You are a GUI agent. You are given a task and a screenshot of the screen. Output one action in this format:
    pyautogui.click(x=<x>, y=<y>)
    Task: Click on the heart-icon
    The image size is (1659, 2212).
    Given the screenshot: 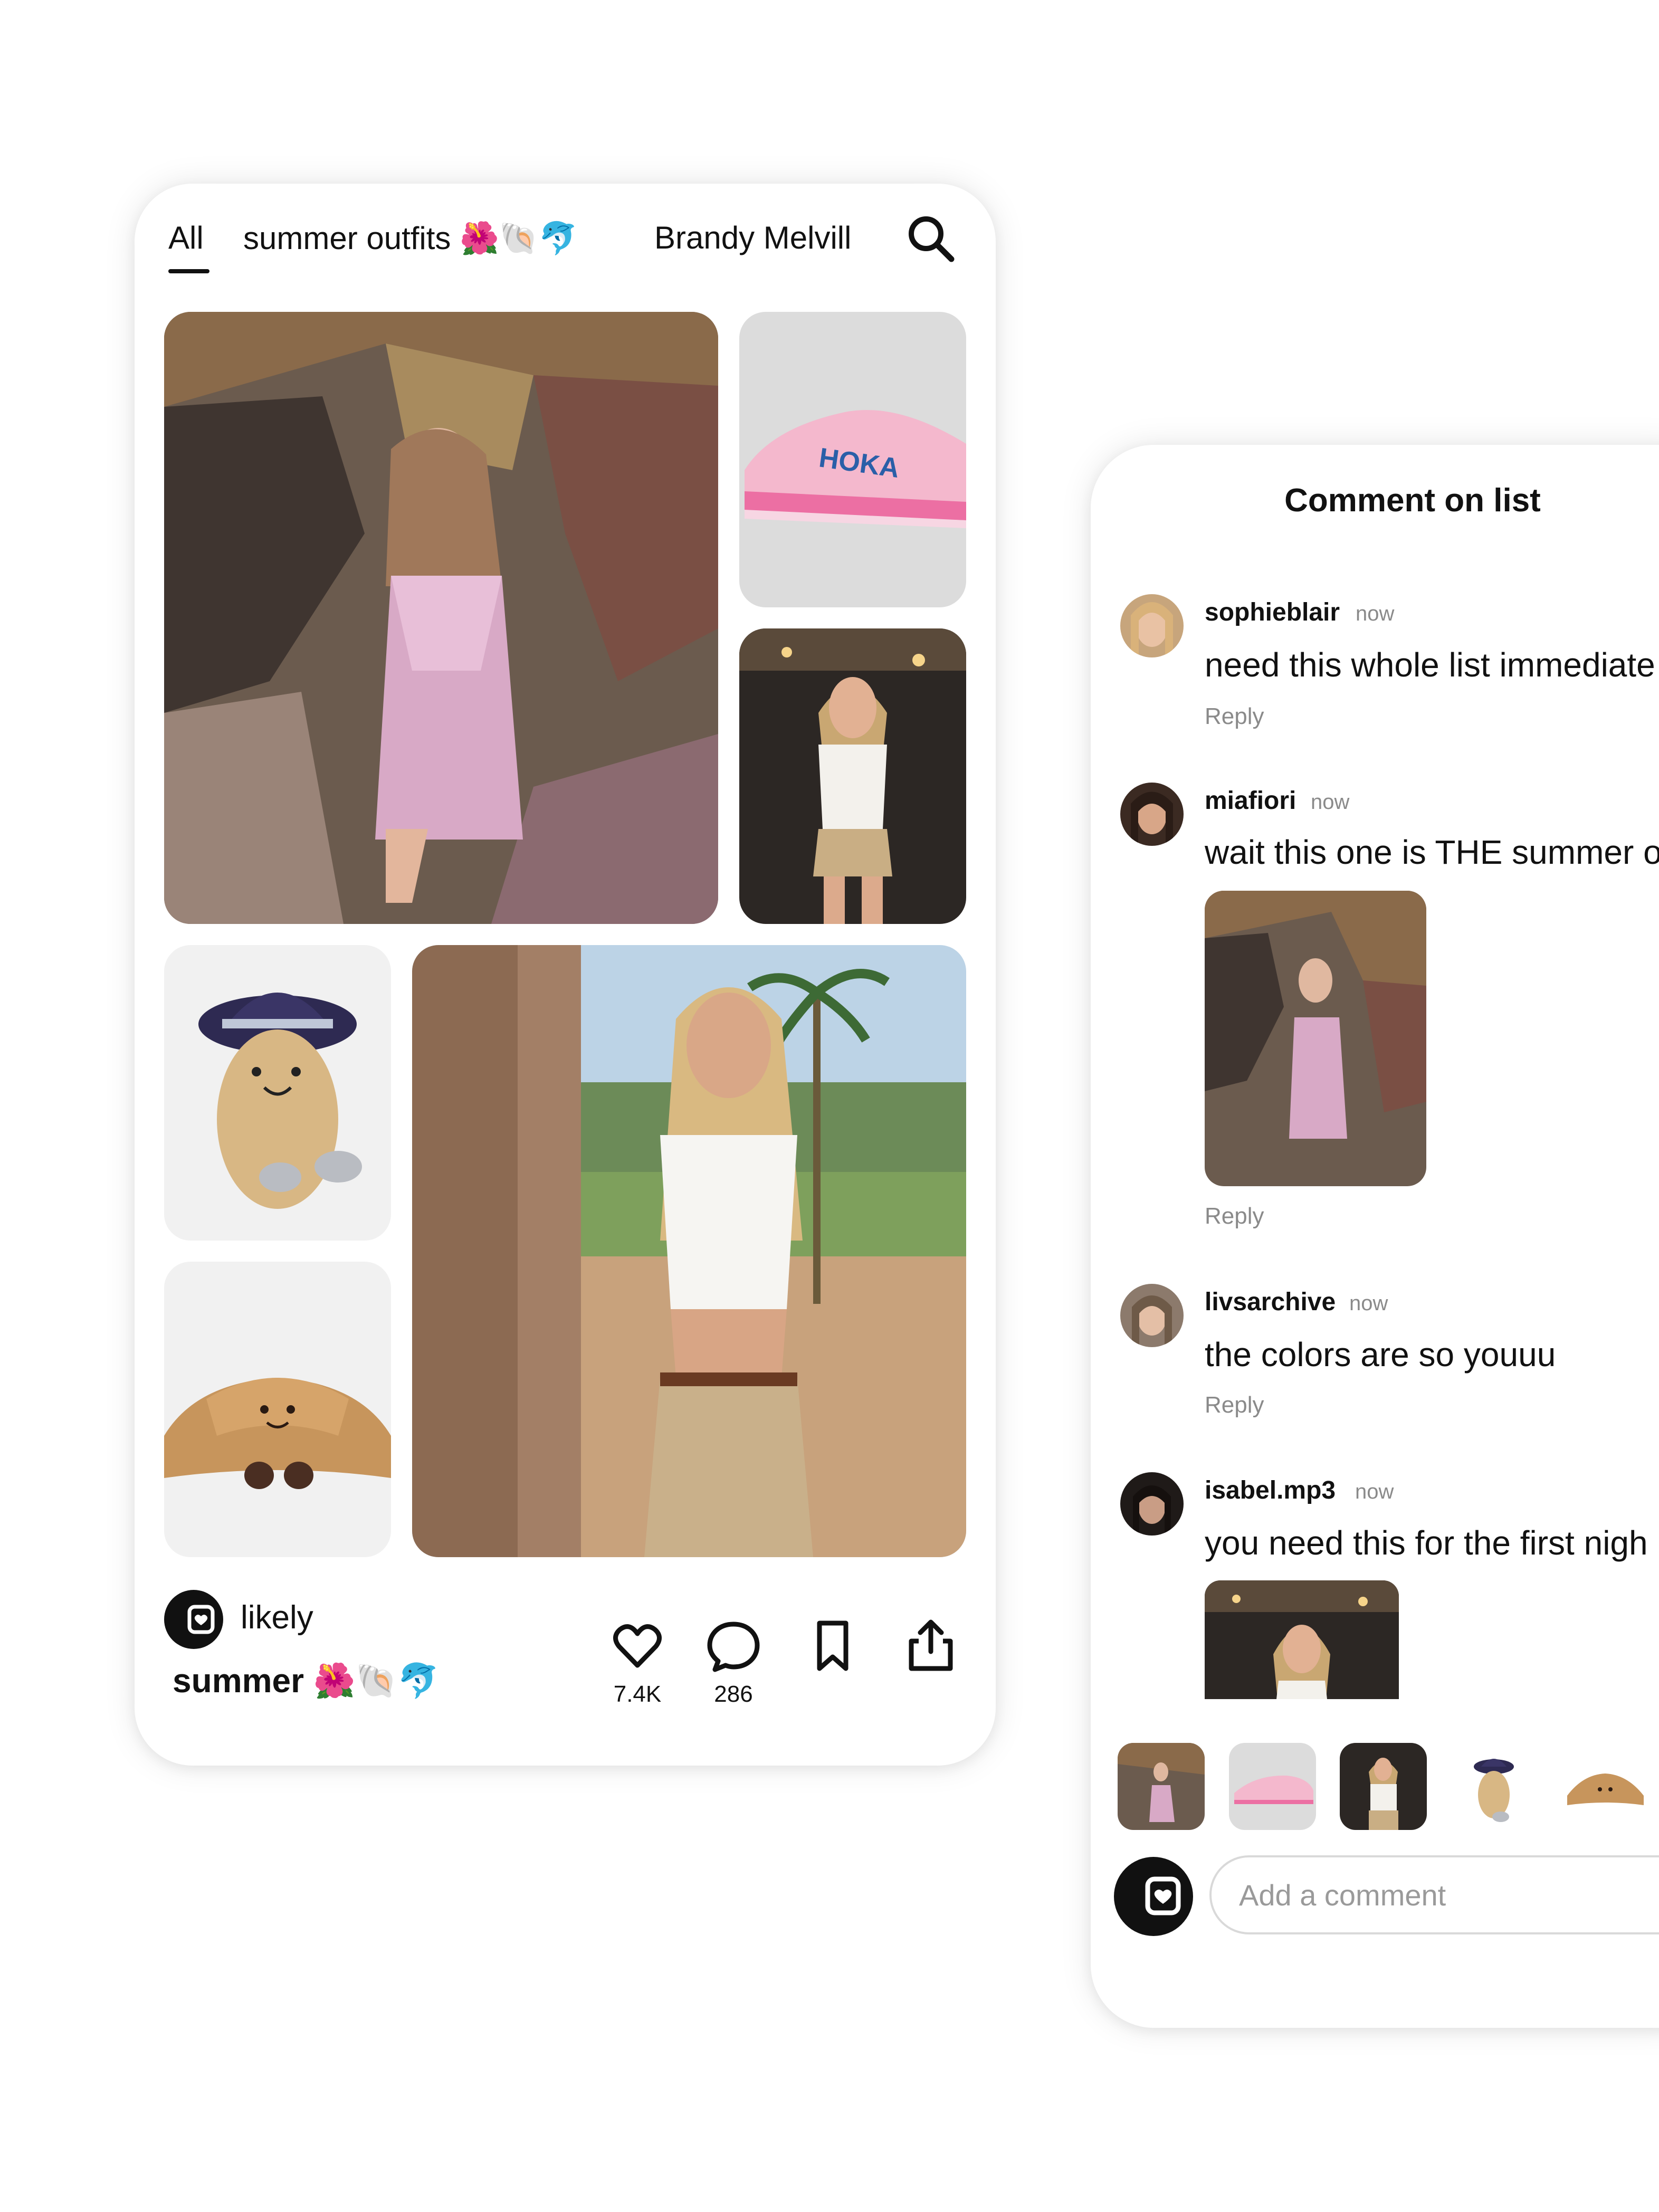 What is the action you would take?
    pyautogui.click(x=637, y=1646)
    